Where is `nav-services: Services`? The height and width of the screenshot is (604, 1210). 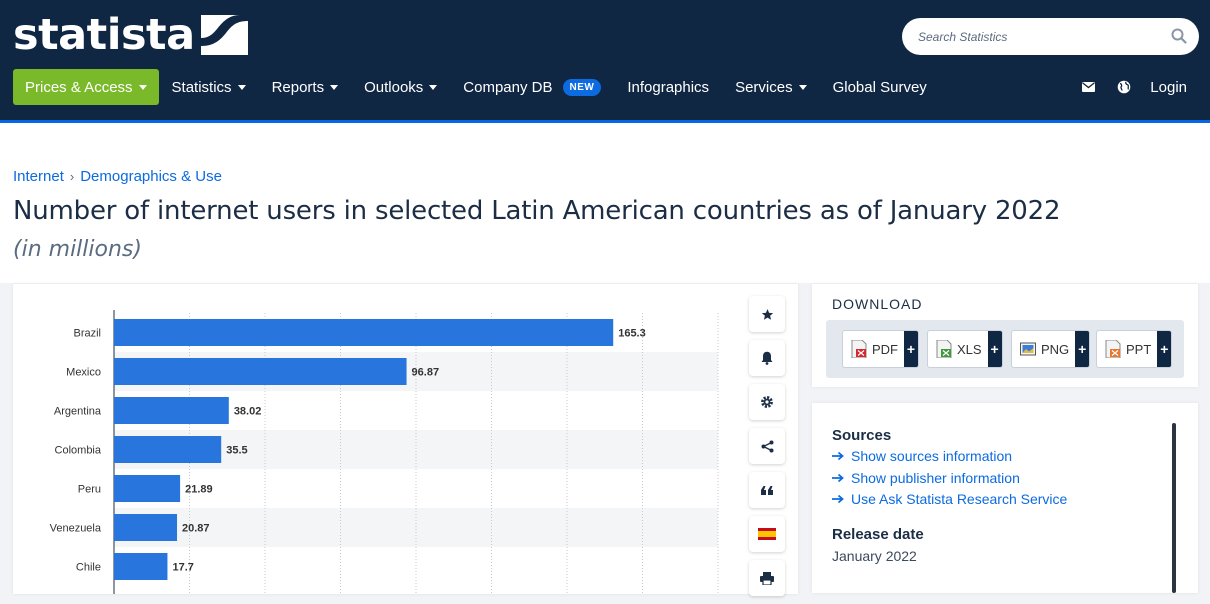 nav-services: Services is located at coordinates (771, 87).